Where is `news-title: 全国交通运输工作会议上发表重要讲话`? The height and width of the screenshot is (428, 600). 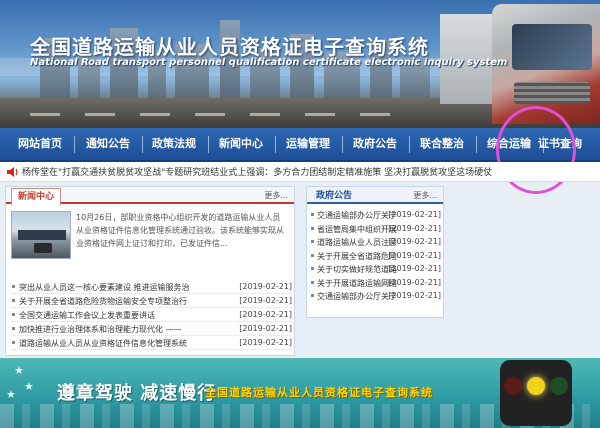 news-title: 全国交通运输工作会议上发表重要讲话 is located at coordinates (119, 315).